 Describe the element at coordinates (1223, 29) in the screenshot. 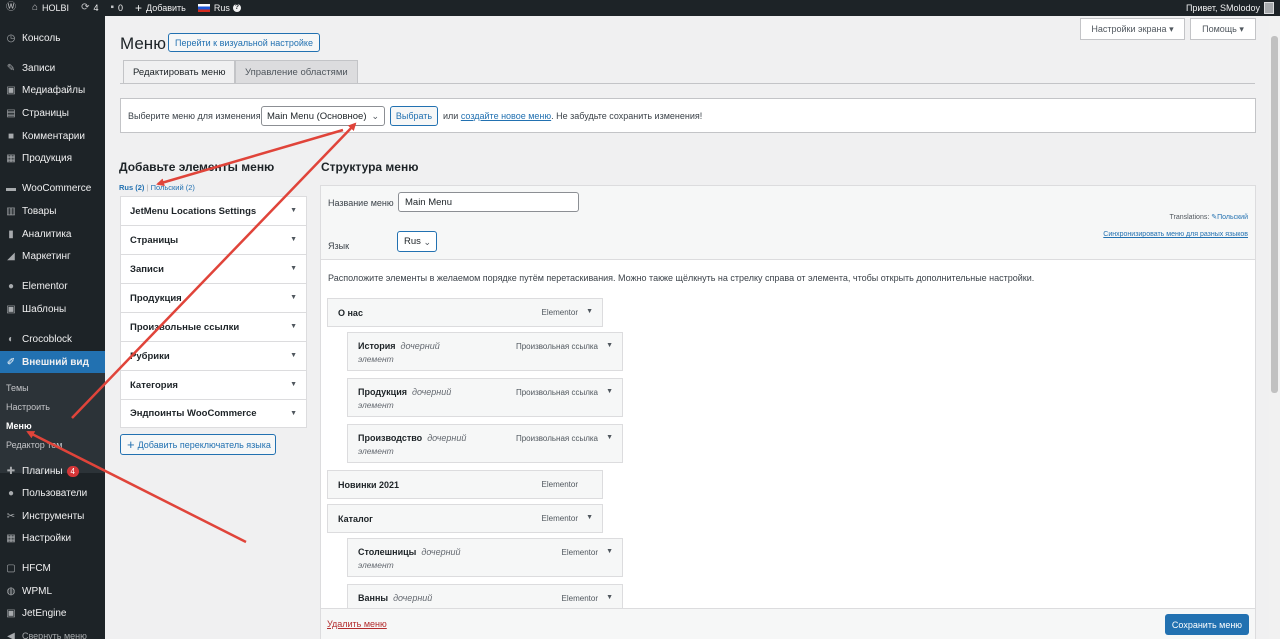

I see `help-button: Помощь ▾` at that location.